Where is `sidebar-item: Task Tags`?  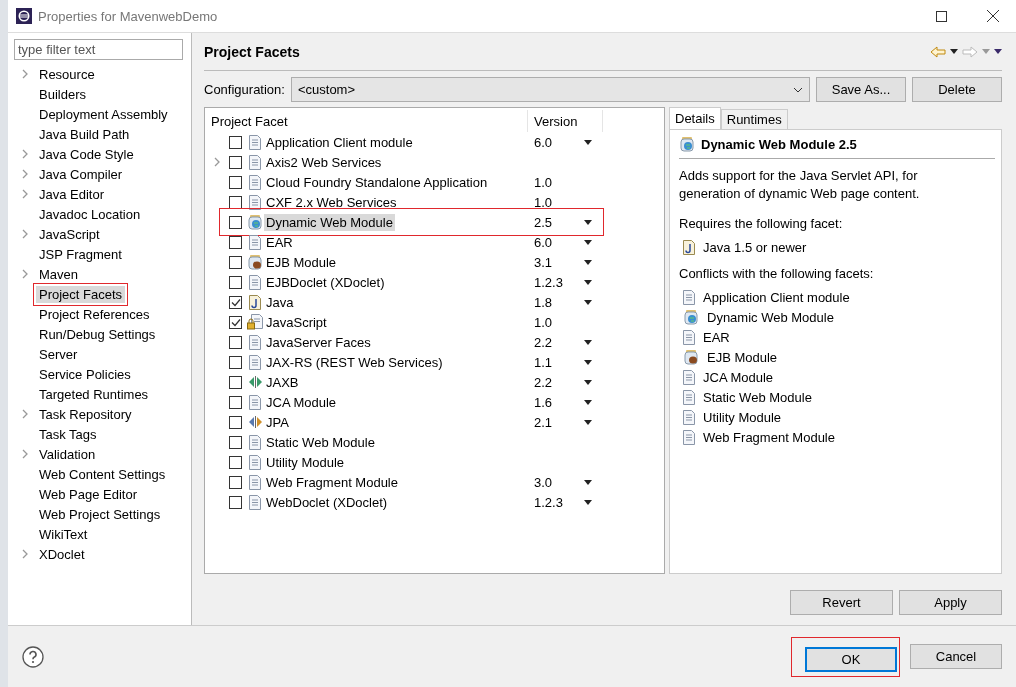 sidebar-item: Task Tags is located at coordinates (68, 434).